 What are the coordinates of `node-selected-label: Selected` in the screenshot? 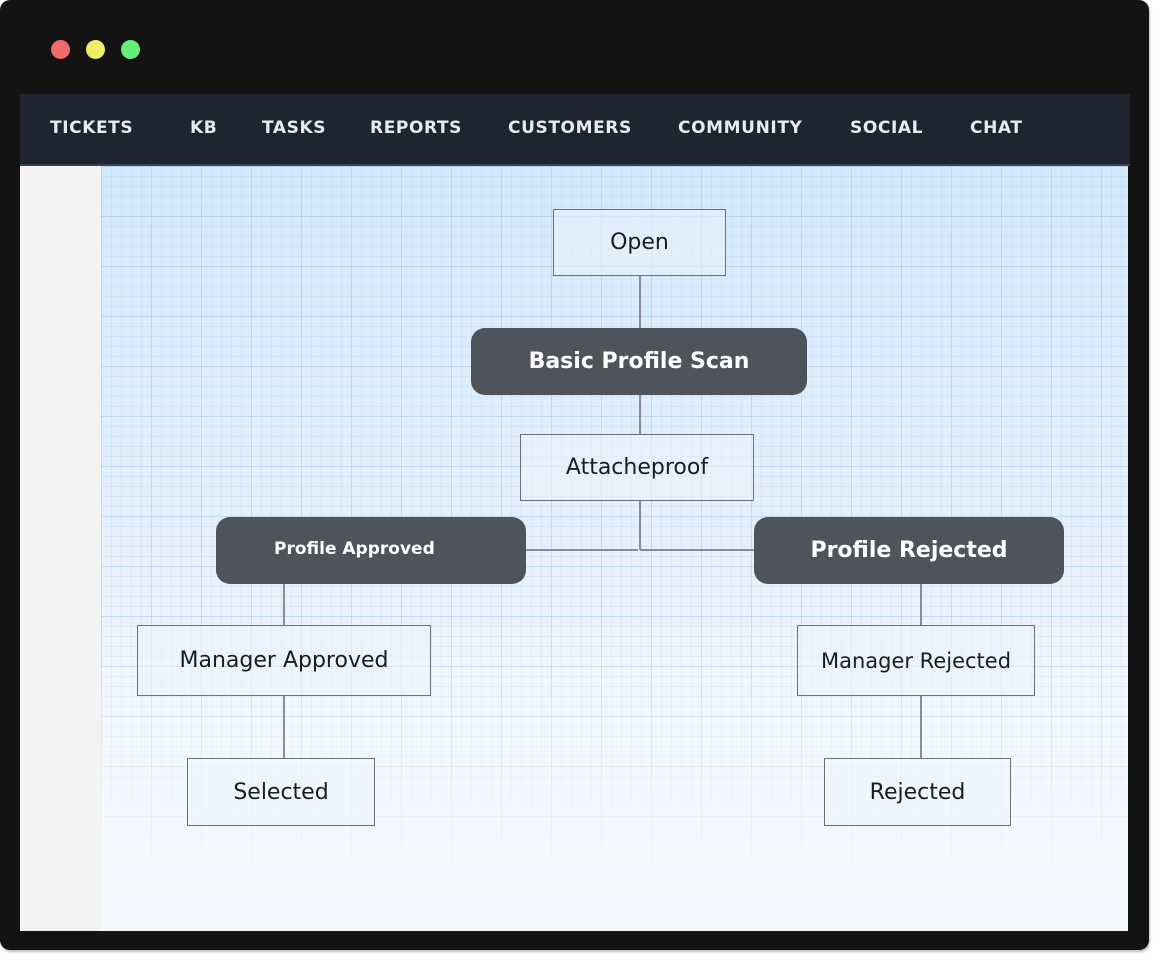 It's located at (281, 792).